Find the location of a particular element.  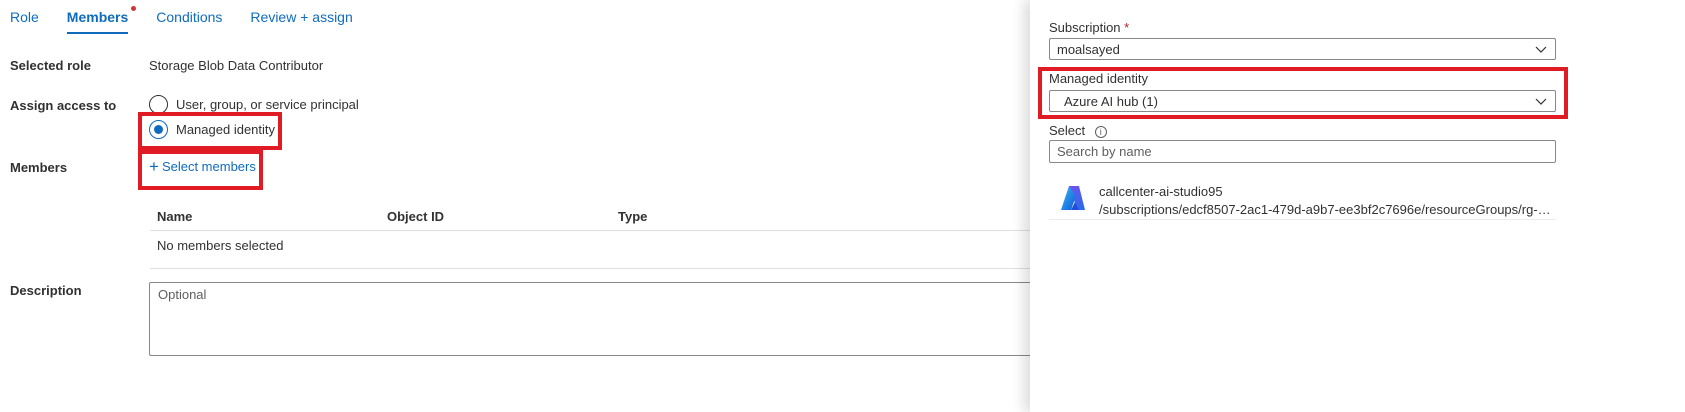

azure-ai-hub-icon is located at coordinates (1073, 198).